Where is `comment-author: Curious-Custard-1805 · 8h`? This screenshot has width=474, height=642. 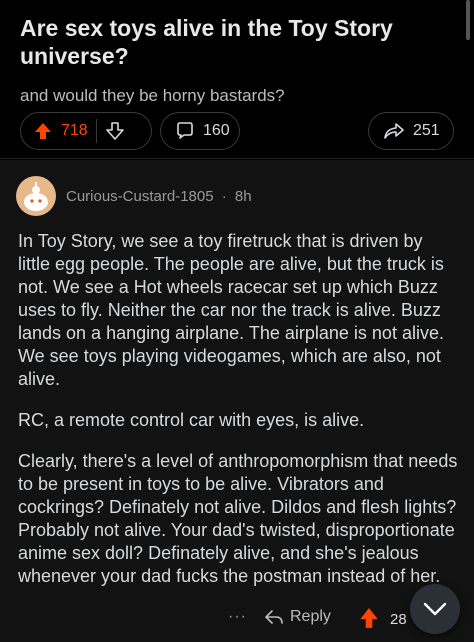
comment-author: Curious-Custard-1805 · 8h is located at coordinates (159, 196).